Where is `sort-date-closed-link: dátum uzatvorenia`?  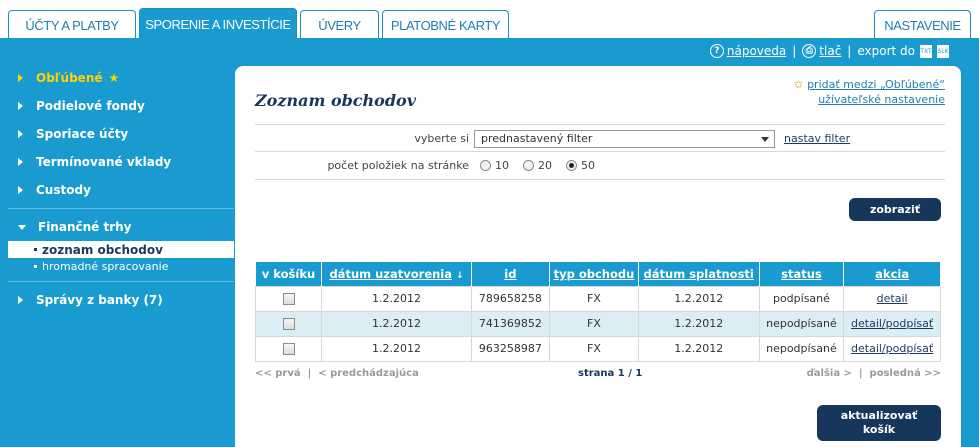
sort-date-closed-link: dátum uzatvorenia is located at coordinates (390, 274).